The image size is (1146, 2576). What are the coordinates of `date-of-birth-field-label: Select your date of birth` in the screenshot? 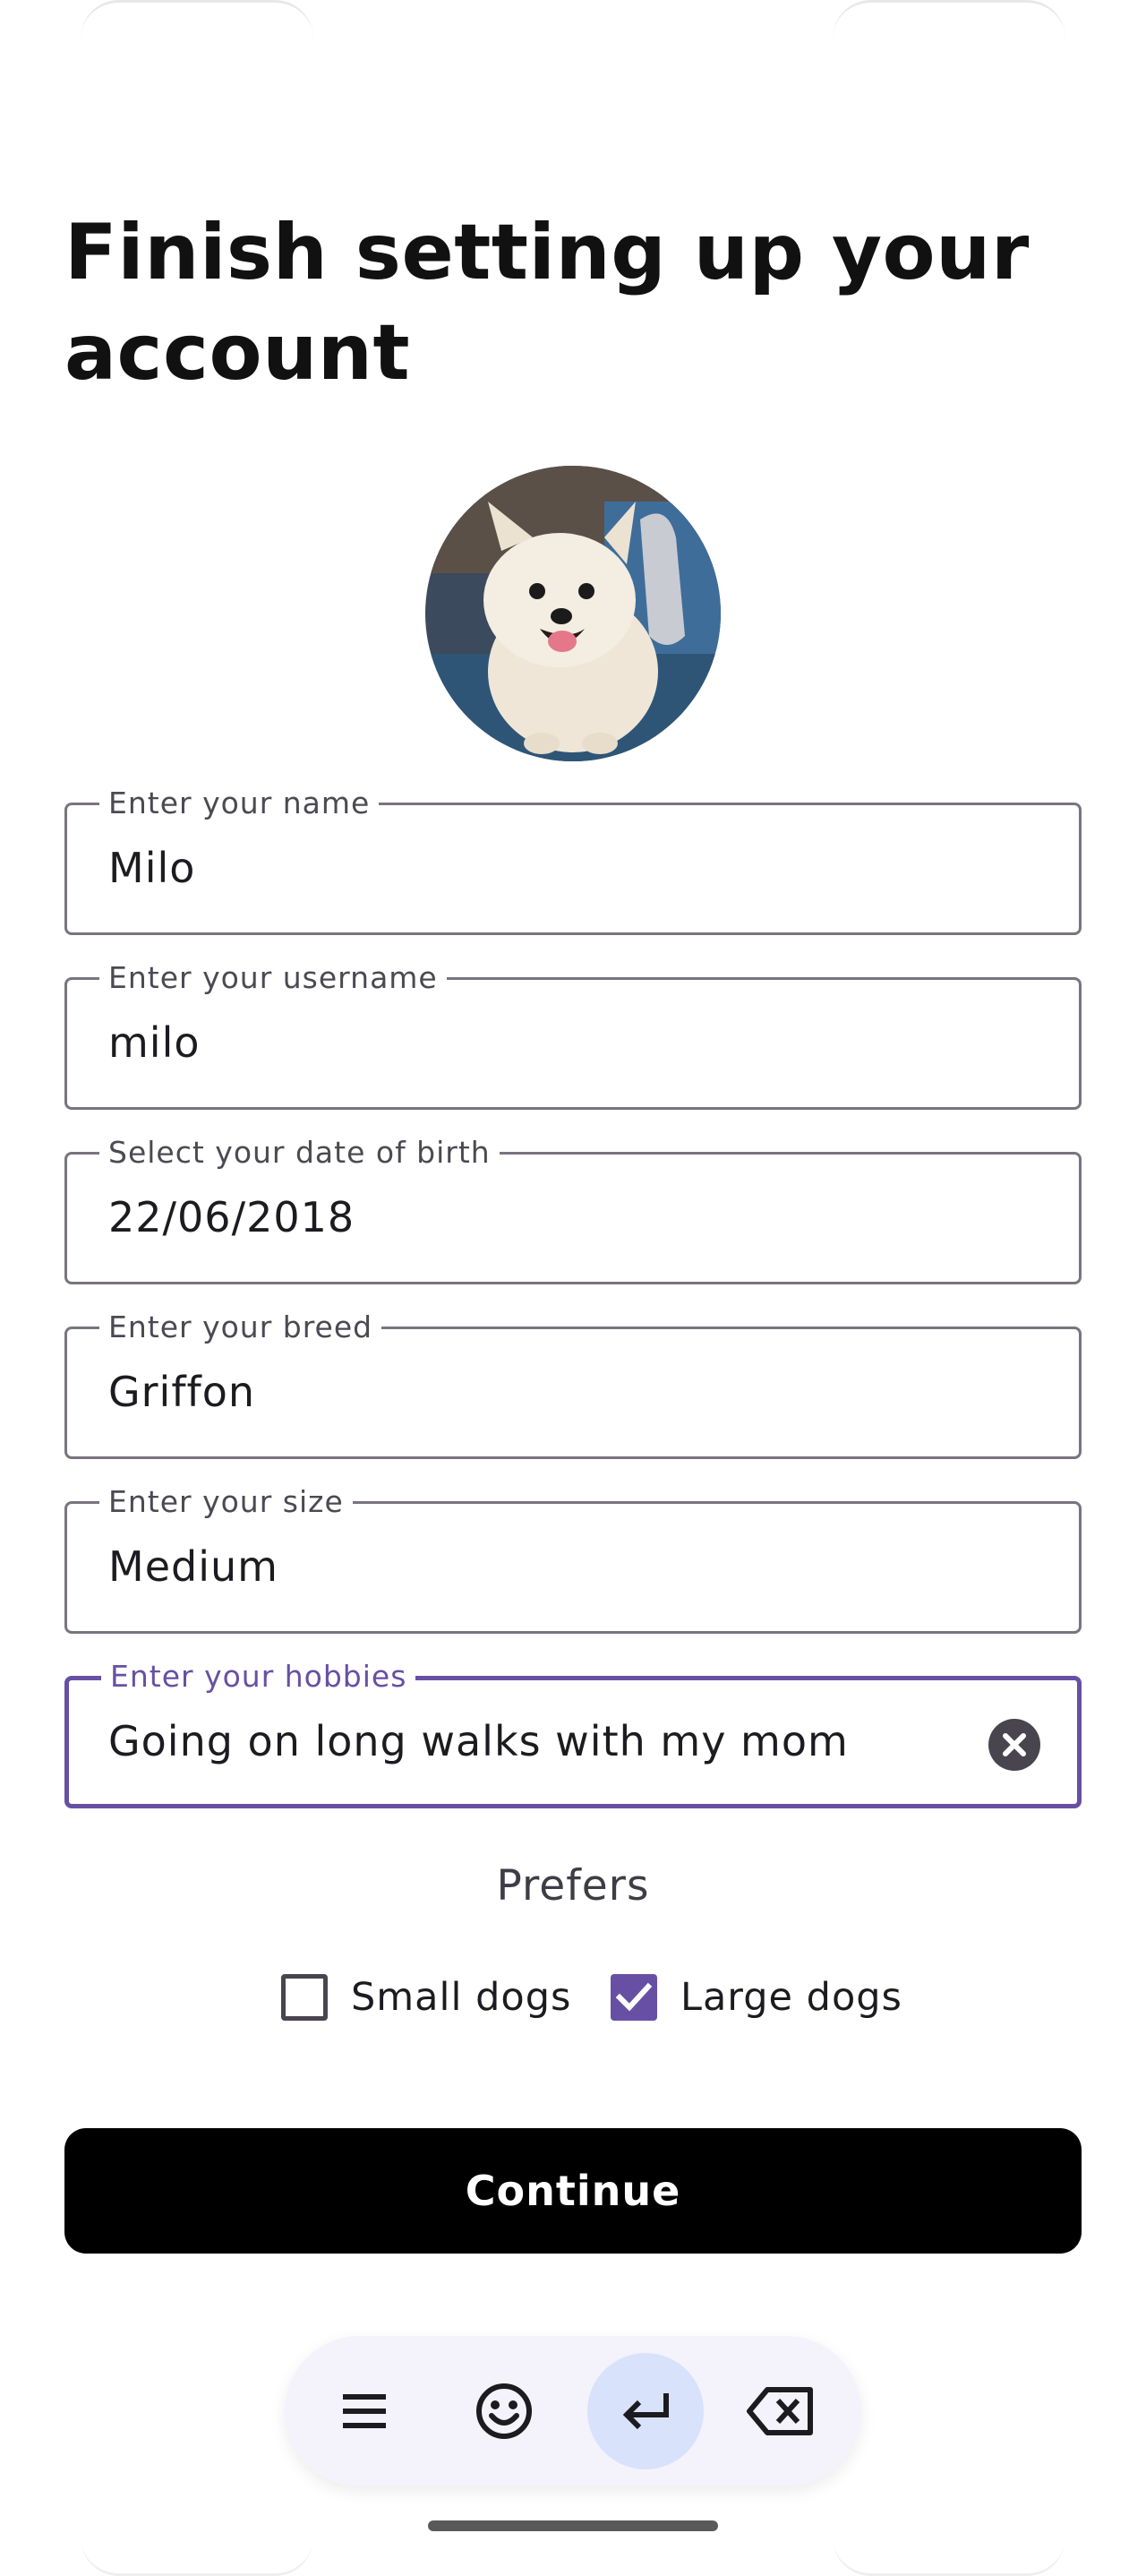 It's located at (299, 1153).